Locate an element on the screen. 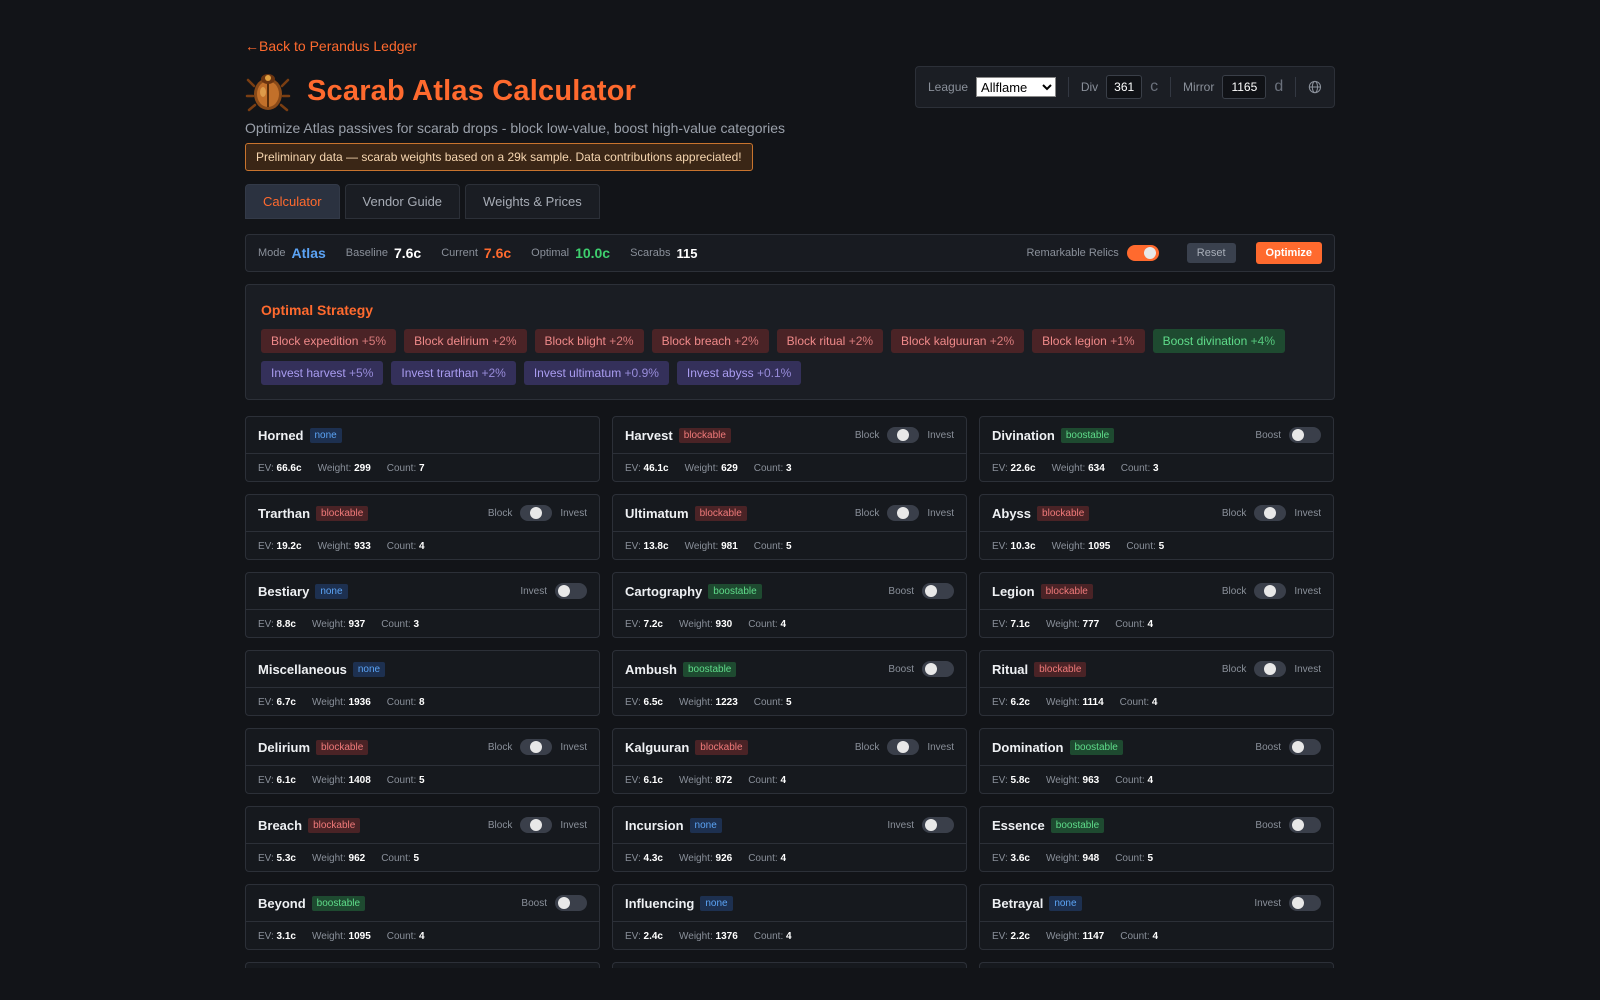 This screenshot has height=1000, width=1600. tab-calculator: Calculator is located at coordinates (292, 201).